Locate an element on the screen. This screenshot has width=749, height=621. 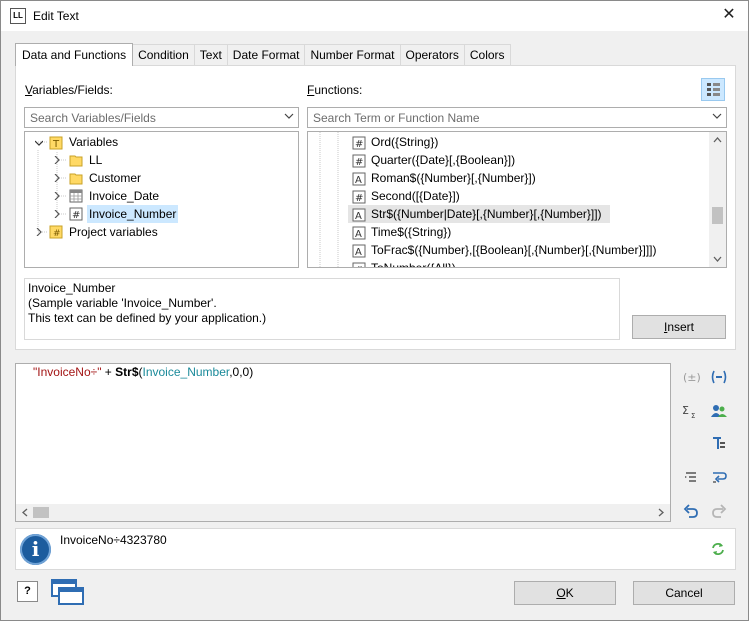
parentheses-icon: (±) is located at coordinates (691, 377).